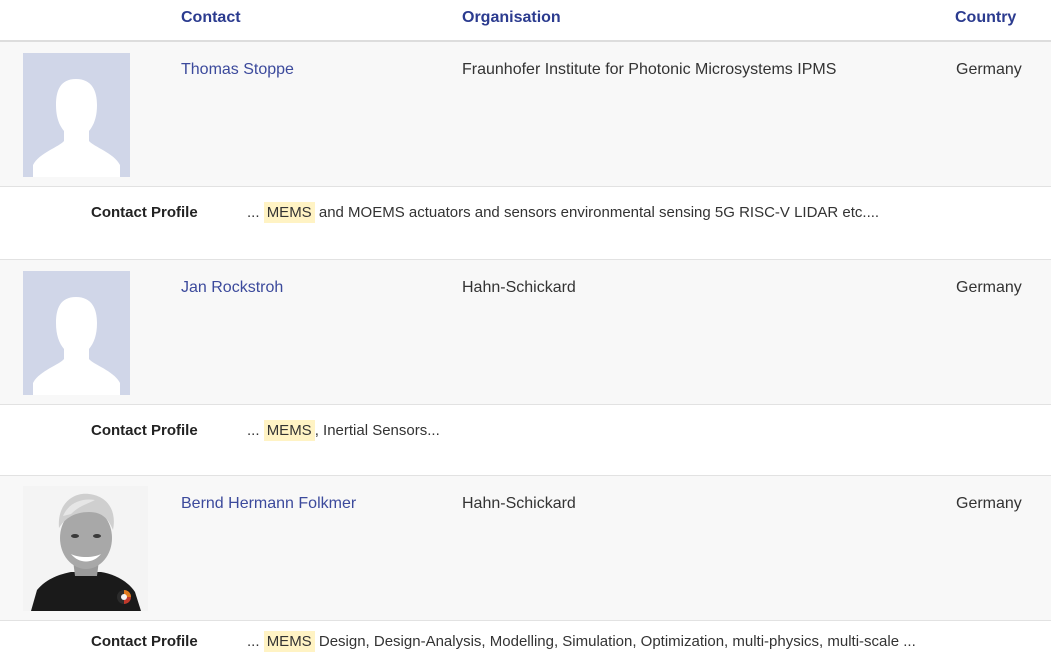 This screenshot has width=1051, height=656. I want to click on column-header-country: Country, so click(985, 18).